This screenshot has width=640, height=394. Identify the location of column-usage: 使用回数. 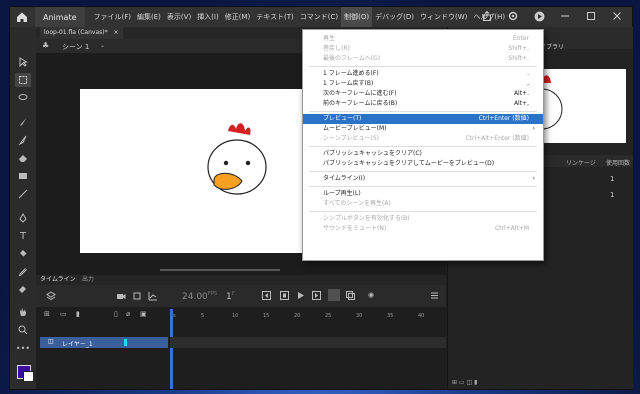
(618, 162).